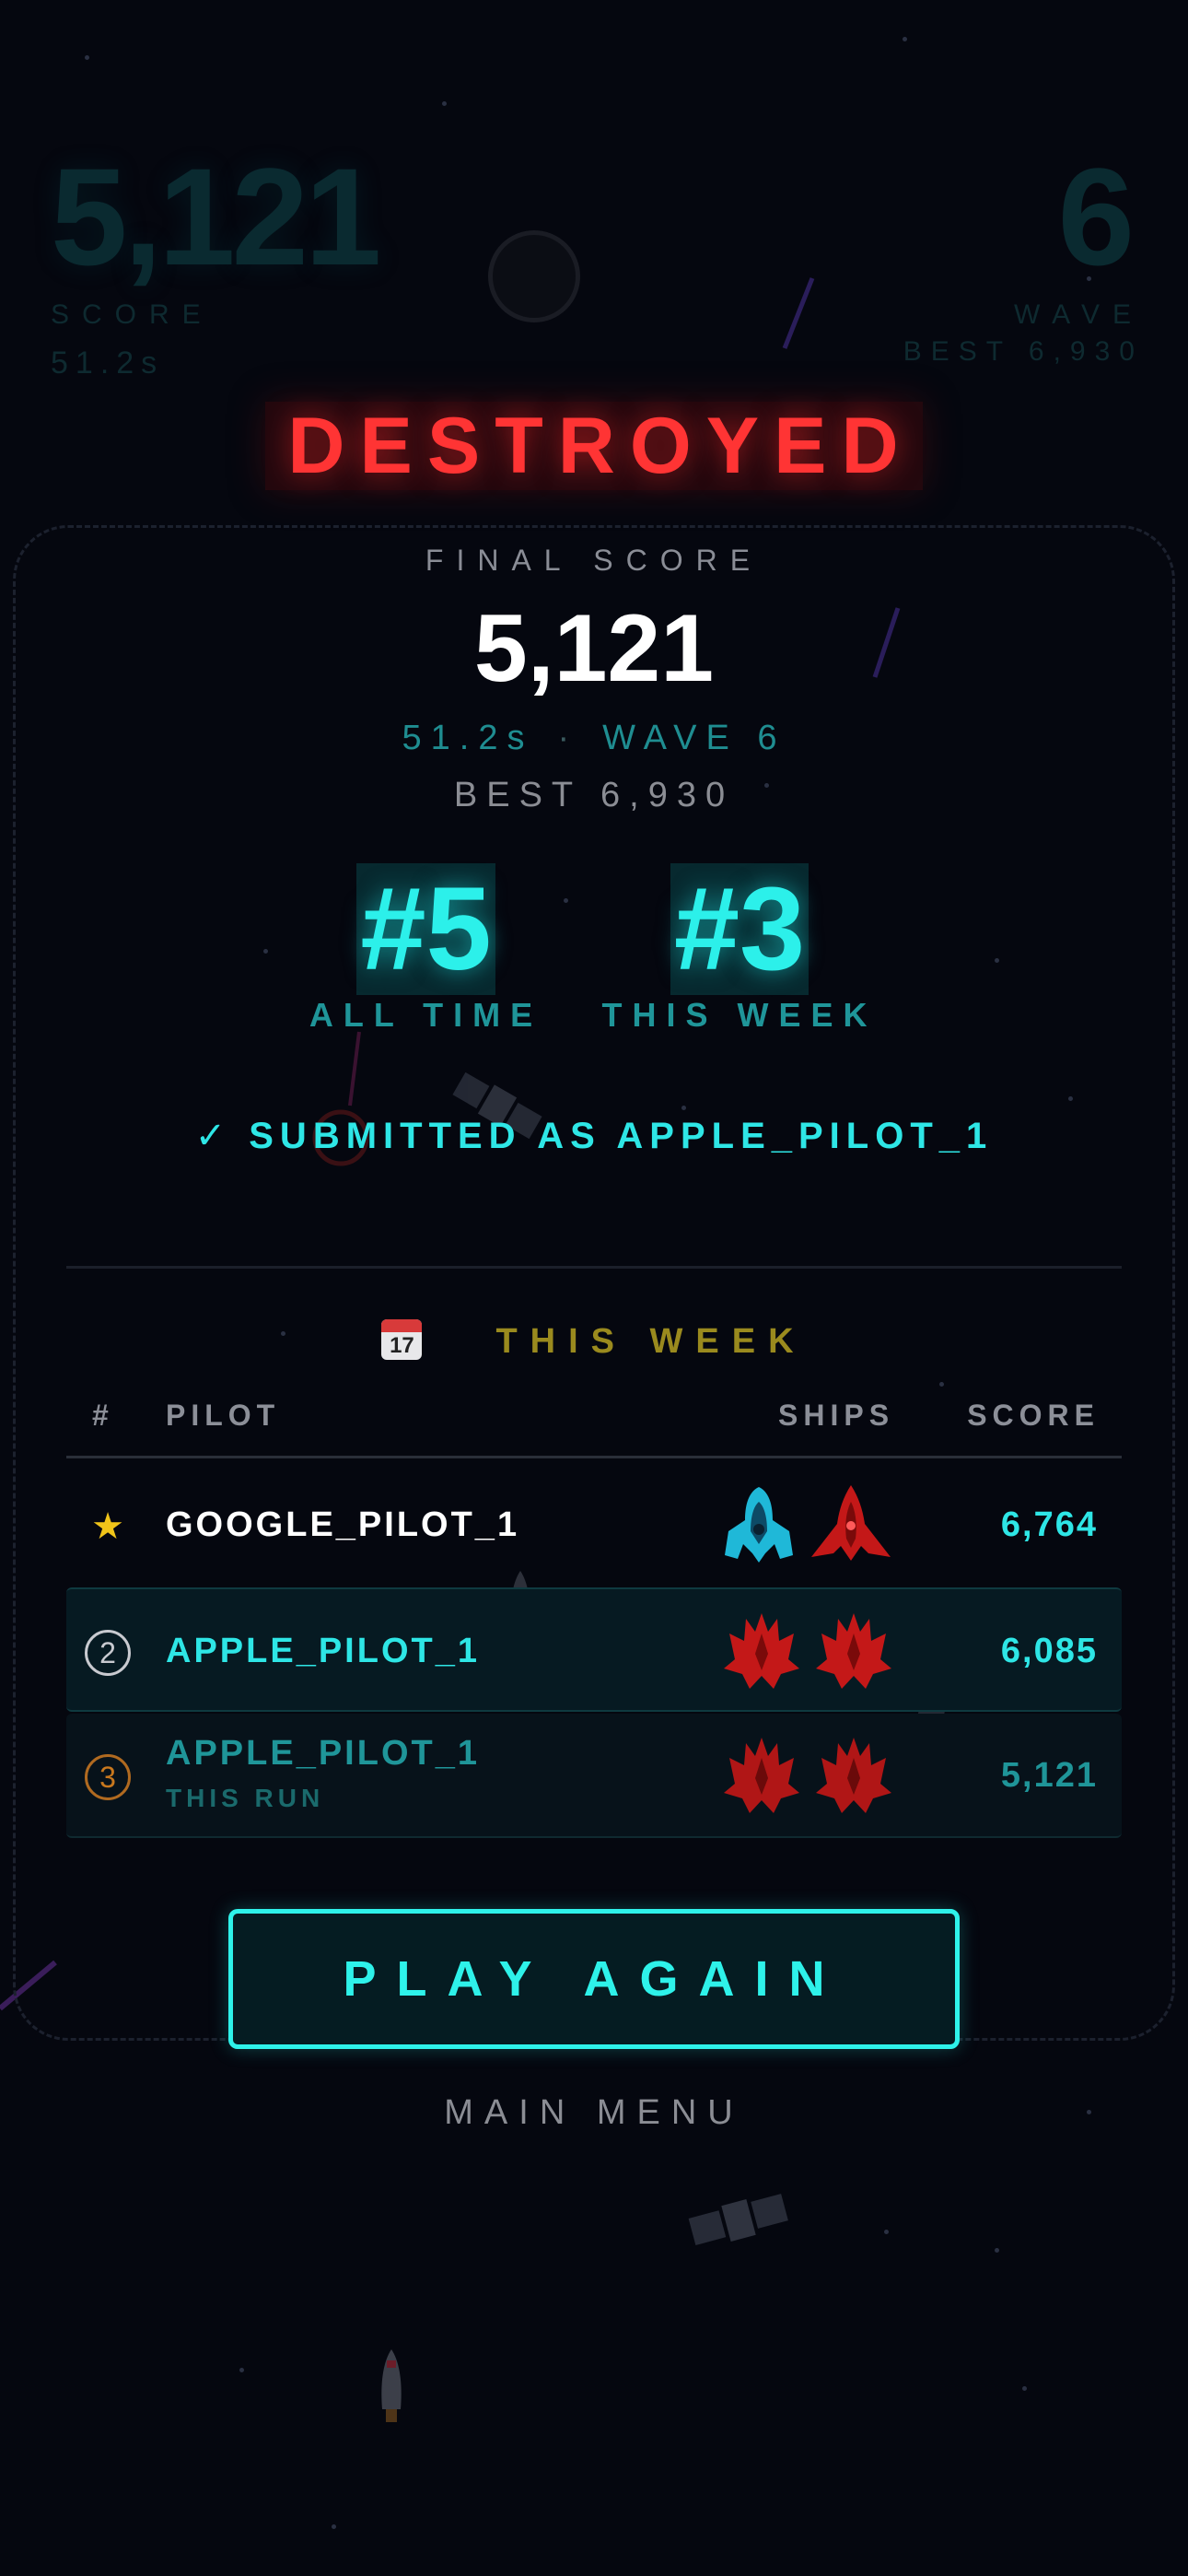 This screenshot has height=2576, width=1188. I want to click on leaderboard-title: 17 THIS WEEK, so click(594, 1341).